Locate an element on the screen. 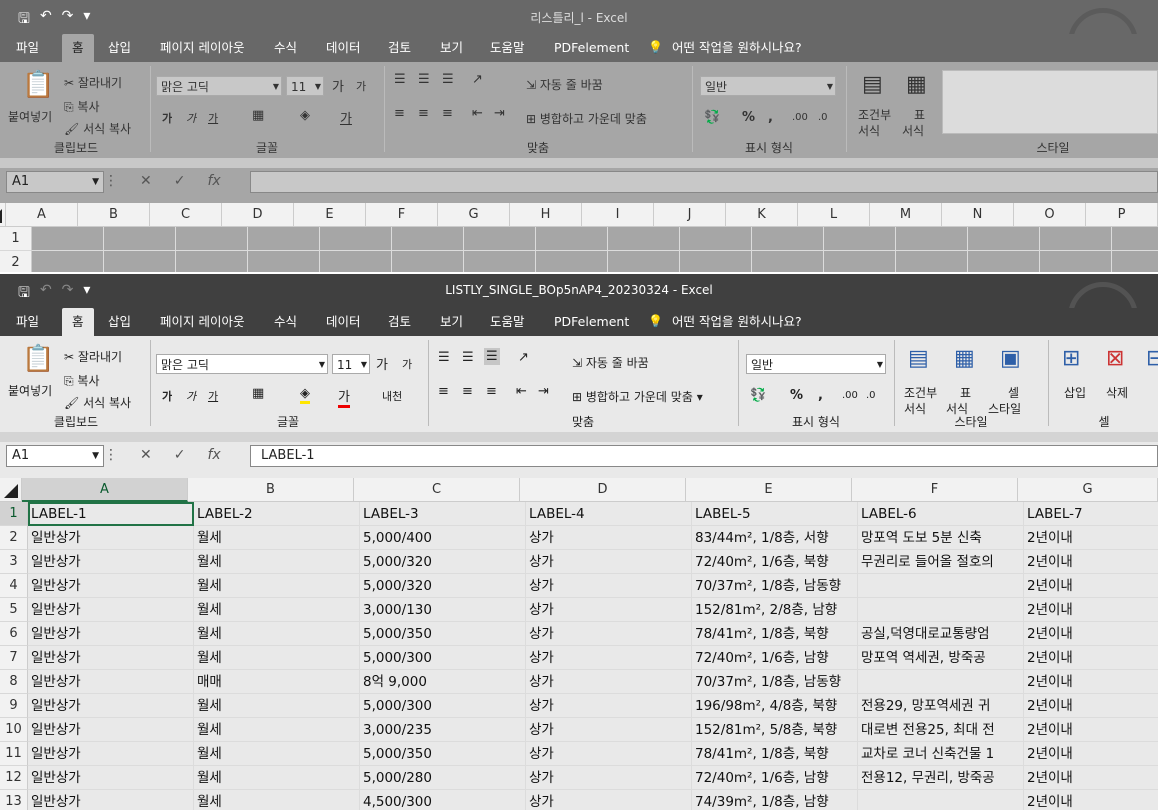 The image size is (1158, 810). cell: 152/81m², 5/8층, 북향 is located at coordinates (775, 730).